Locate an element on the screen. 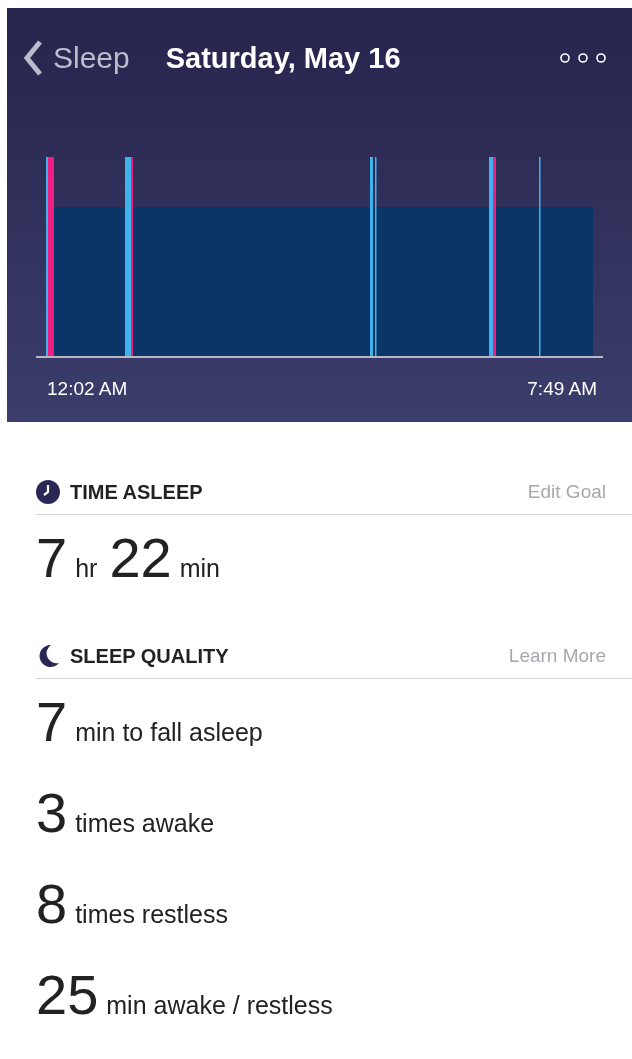 This screenshot has width=632, height=1059. end-time-label: 7:49 AM is located at coordinates (562, 389).